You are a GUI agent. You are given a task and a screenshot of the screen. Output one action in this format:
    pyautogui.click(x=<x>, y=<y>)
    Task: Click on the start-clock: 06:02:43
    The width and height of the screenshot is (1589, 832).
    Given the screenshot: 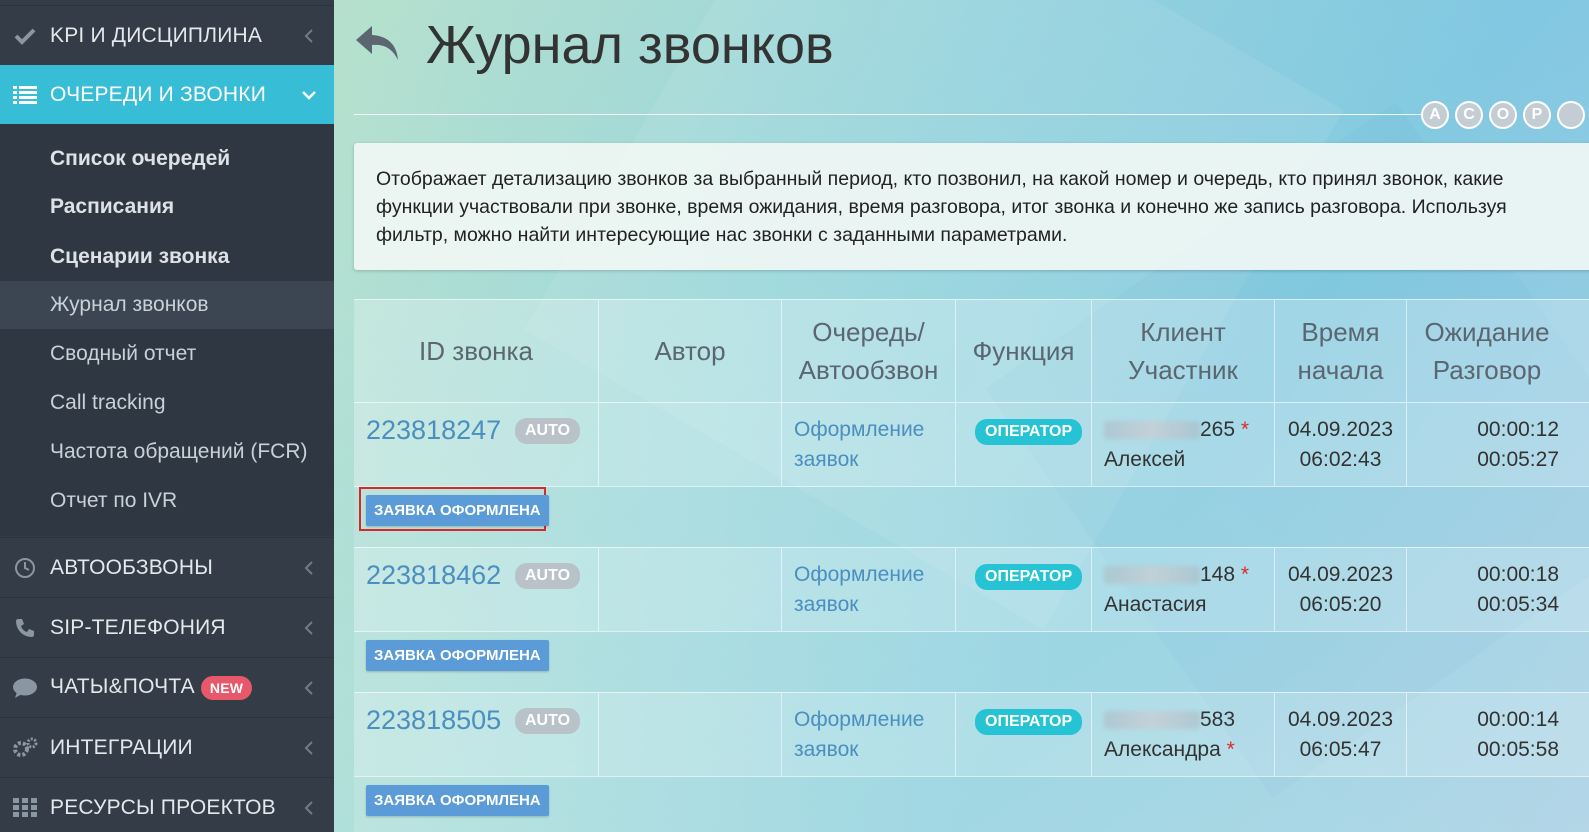 What is the action you would take?
    pyautogui.click(x=1340, y=459)
    